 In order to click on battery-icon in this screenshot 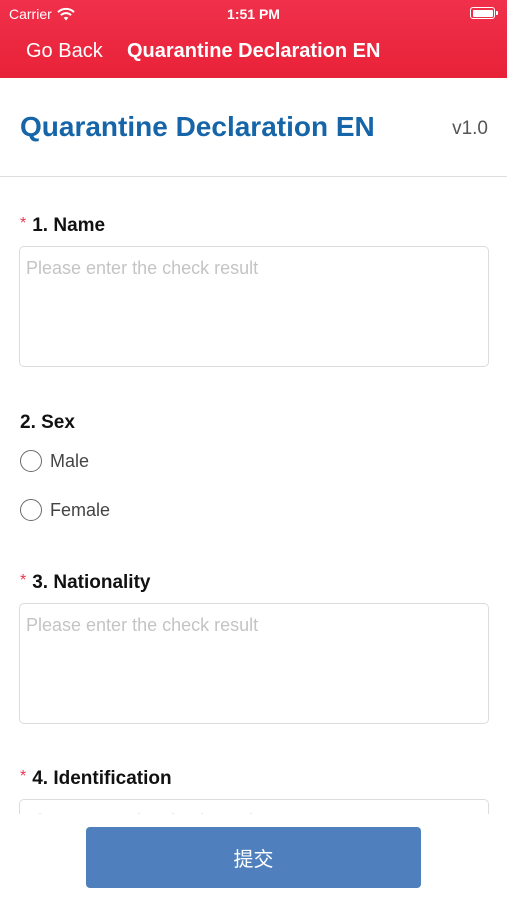, I will do `click(484, 13)`.